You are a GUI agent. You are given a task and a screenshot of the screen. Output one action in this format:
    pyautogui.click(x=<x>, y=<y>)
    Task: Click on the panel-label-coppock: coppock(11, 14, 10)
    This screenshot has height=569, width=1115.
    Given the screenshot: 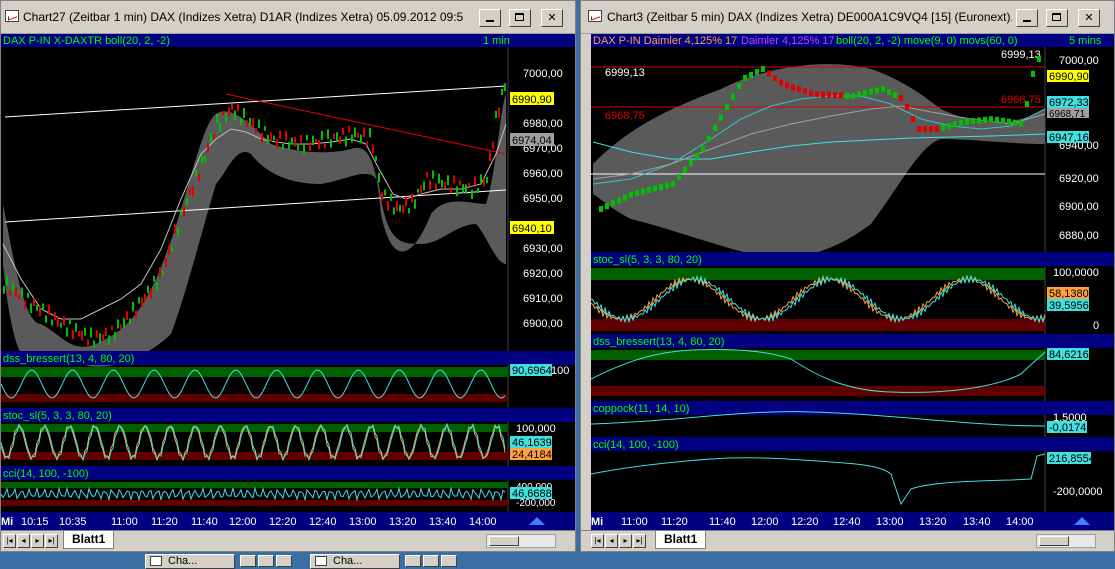 What is the action you would take?
    pyautogui.click(x=641, y=409)
    